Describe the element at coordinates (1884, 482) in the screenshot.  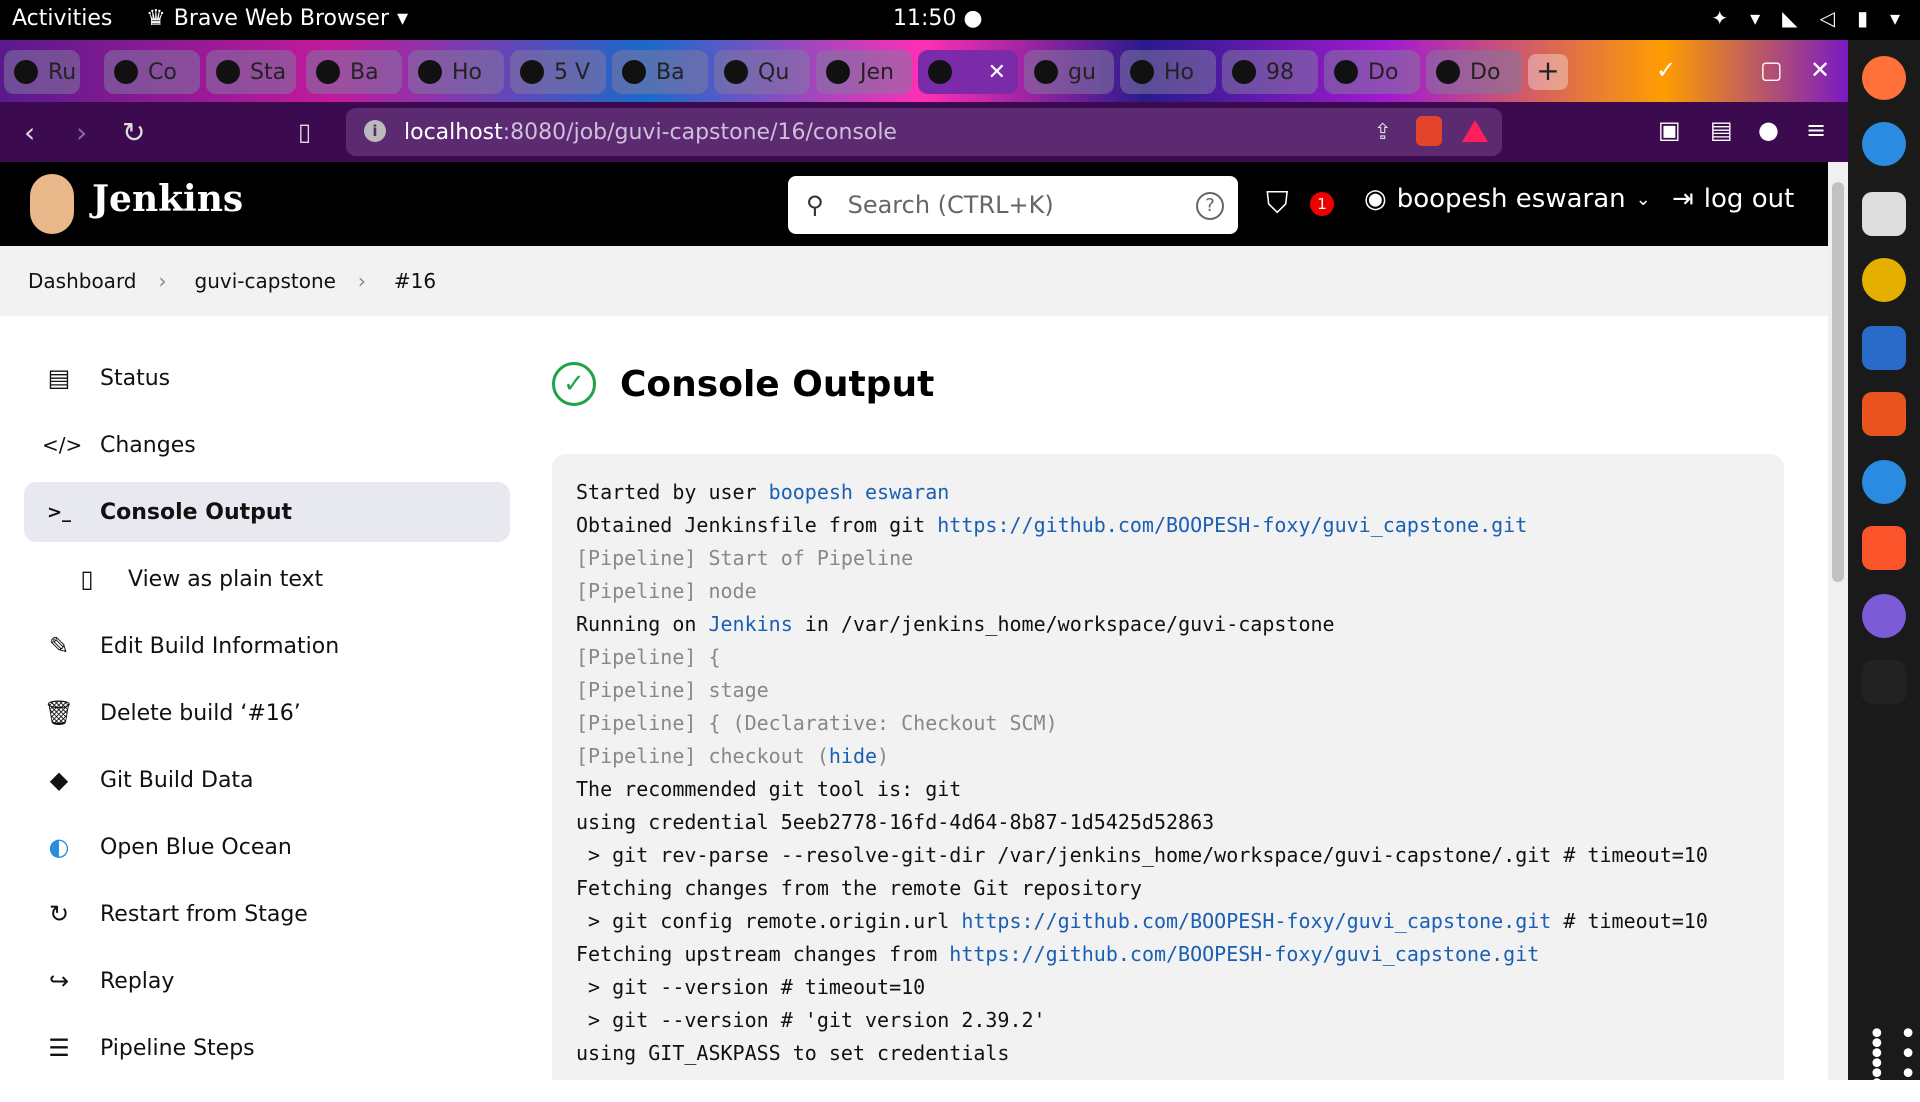
I see `help-icon` at that location.